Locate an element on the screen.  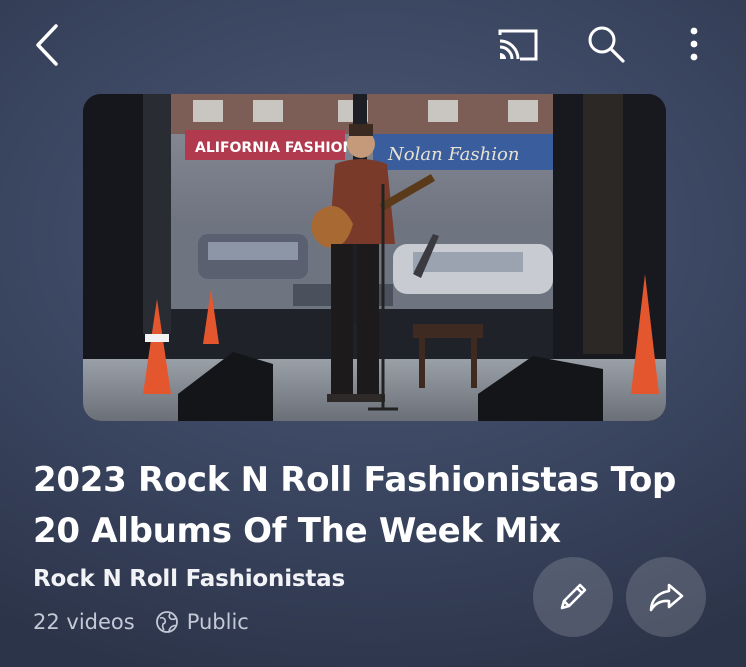
top-app-bar is located at coordinates (373, 45).